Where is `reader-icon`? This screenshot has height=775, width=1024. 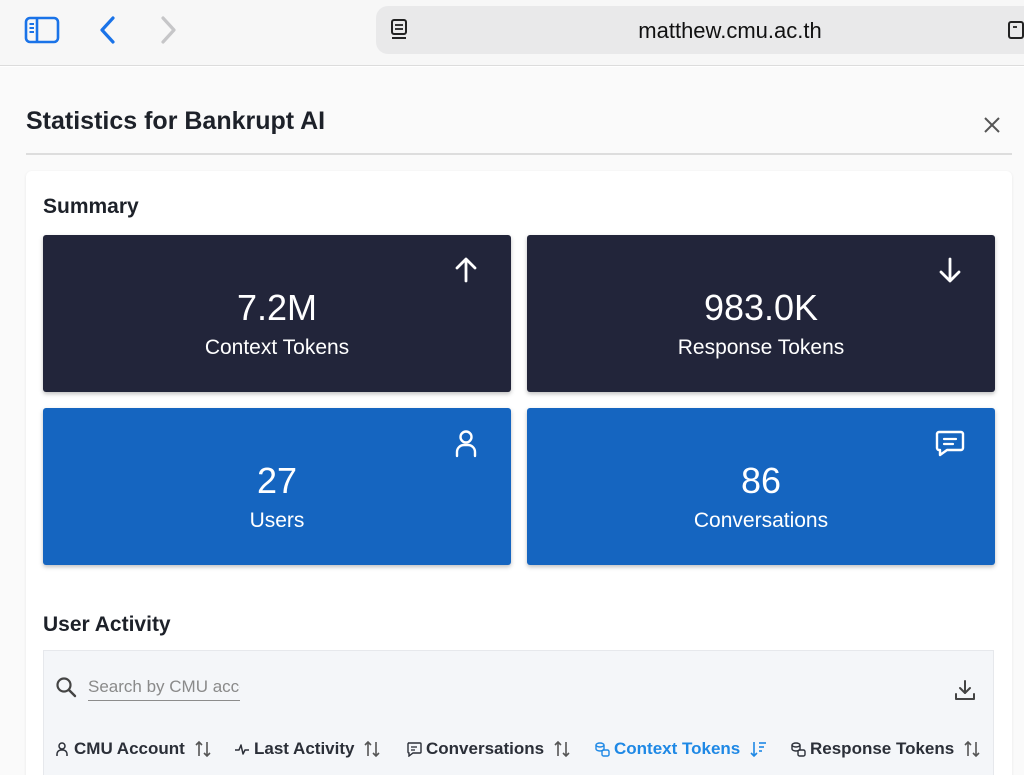 reader-icon is located at coordinates (1015, 30).